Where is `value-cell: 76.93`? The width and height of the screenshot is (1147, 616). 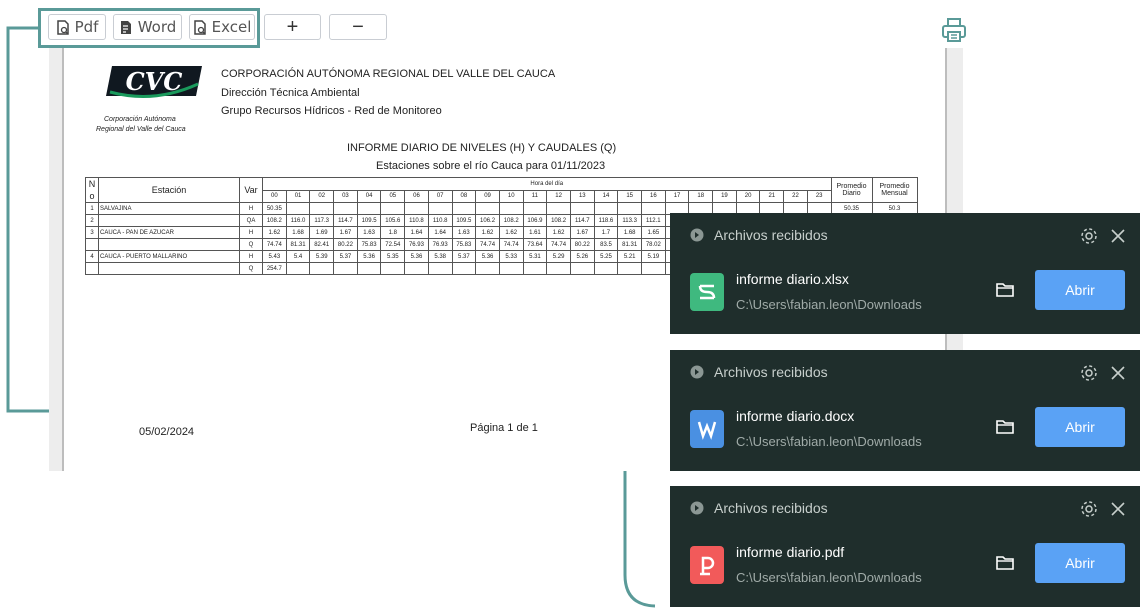 value-cell: 76.93 is located at coordinates (440, 244).